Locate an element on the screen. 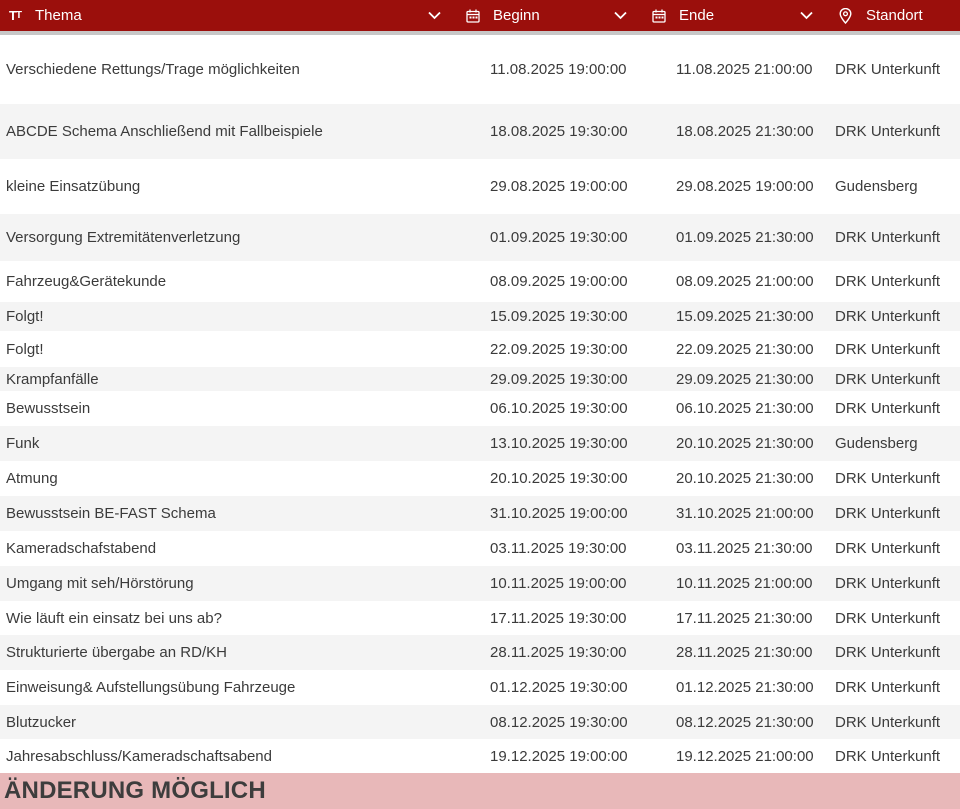 The image size is (960, 809). cell-beginn: 18.08.2025 19:30:00 is located at coordinates (559, 131).